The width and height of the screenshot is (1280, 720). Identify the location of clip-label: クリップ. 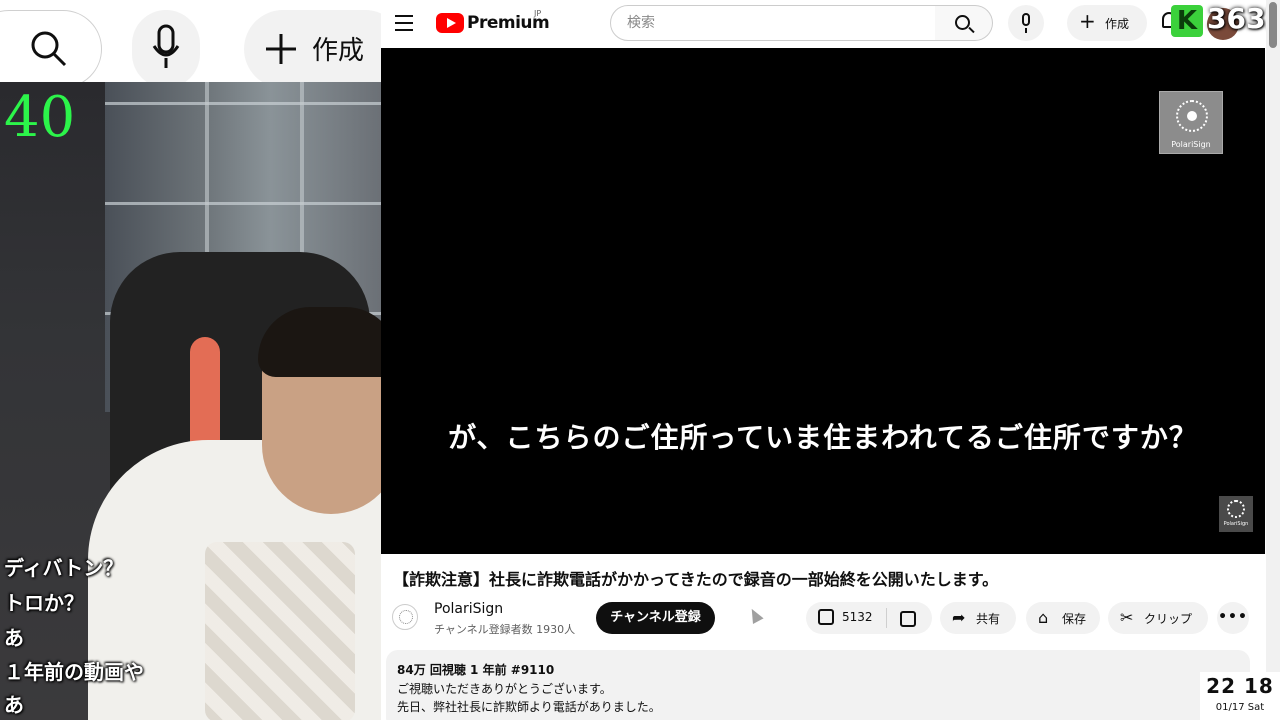
(1168, 619).